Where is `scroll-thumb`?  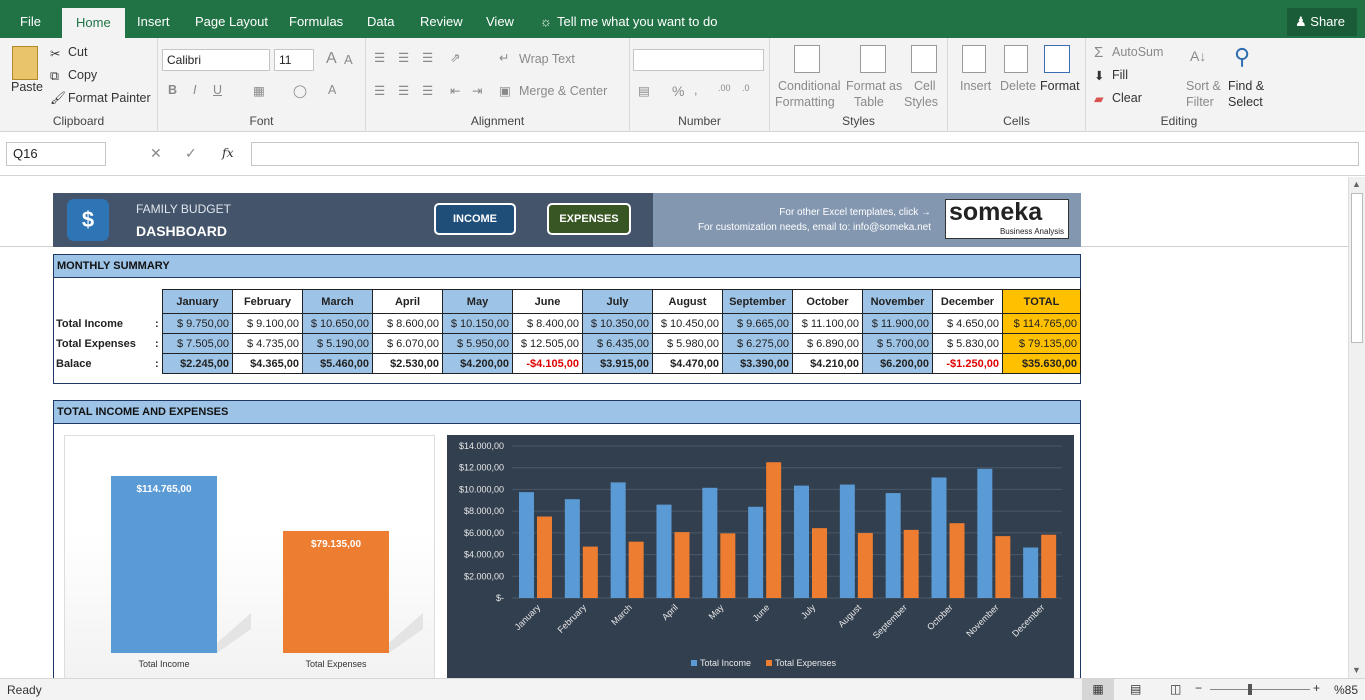 scroll-thumb is located at coordinates (1357, 268).